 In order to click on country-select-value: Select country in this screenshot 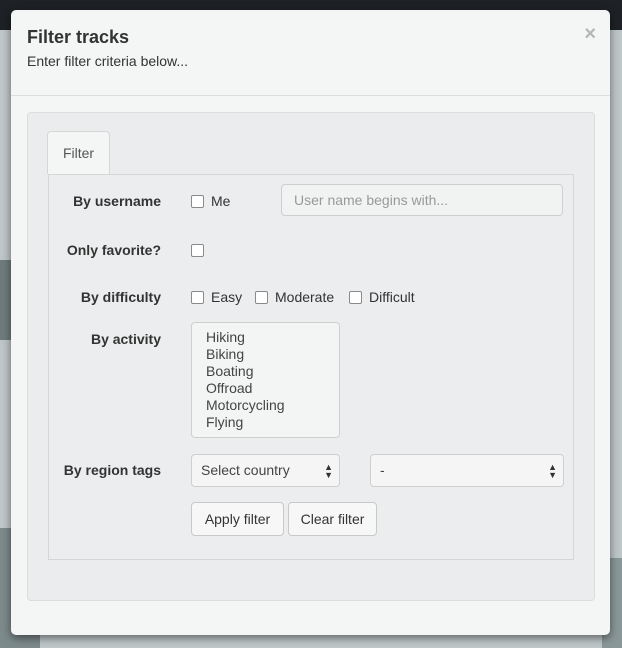, I will do `click(245, 470)`.